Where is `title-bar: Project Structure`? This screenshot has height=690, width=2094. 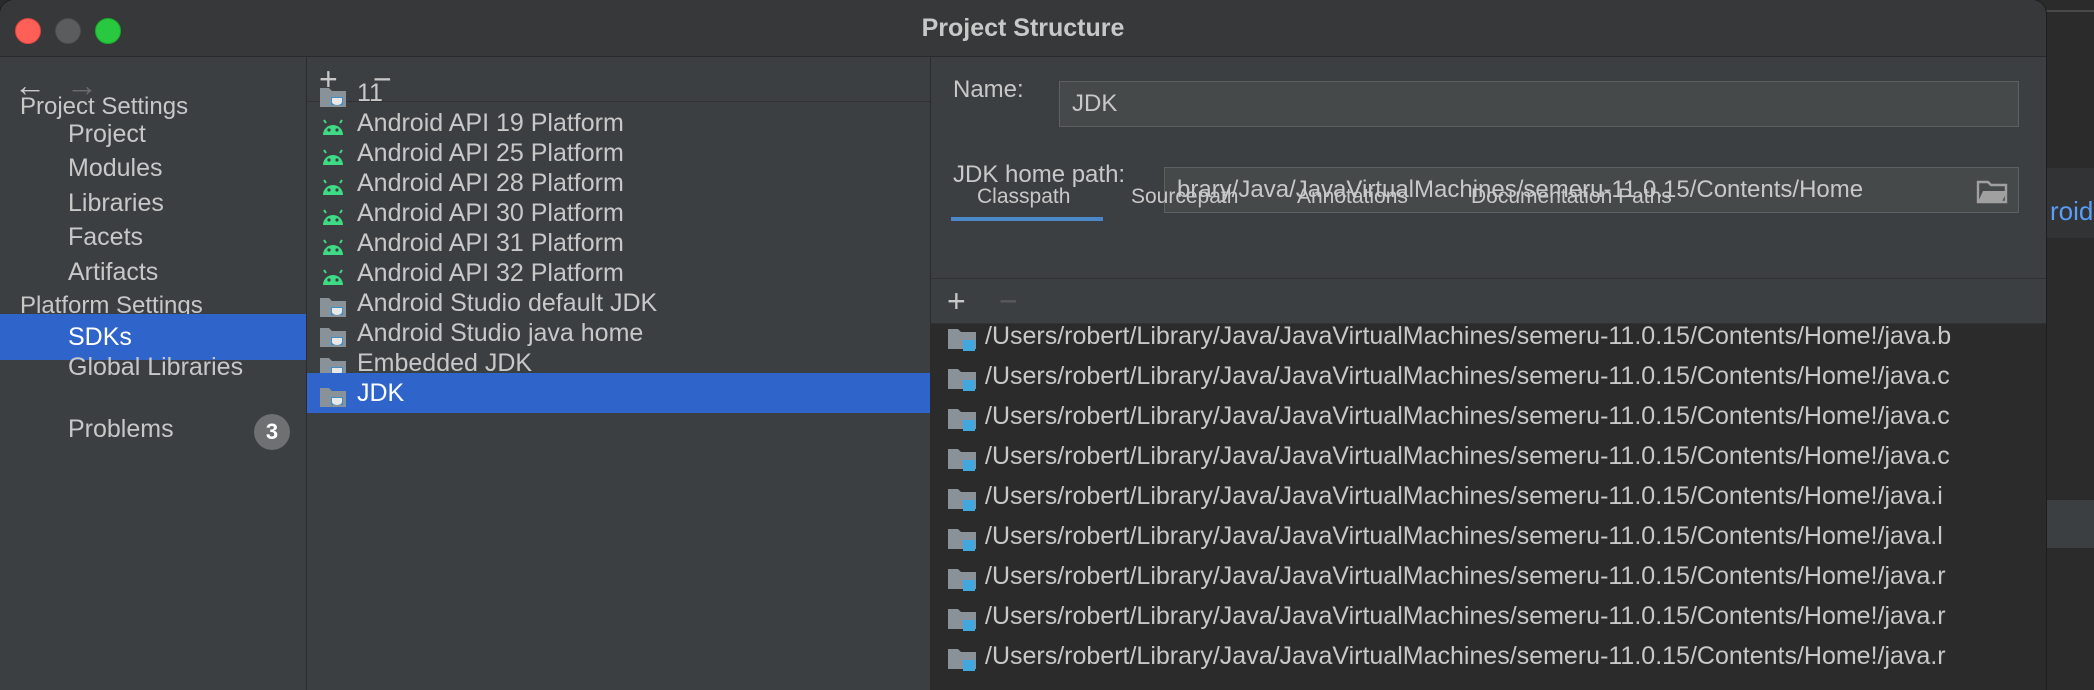 title-bar: Project Structure is located at coordinates (1023, 28).